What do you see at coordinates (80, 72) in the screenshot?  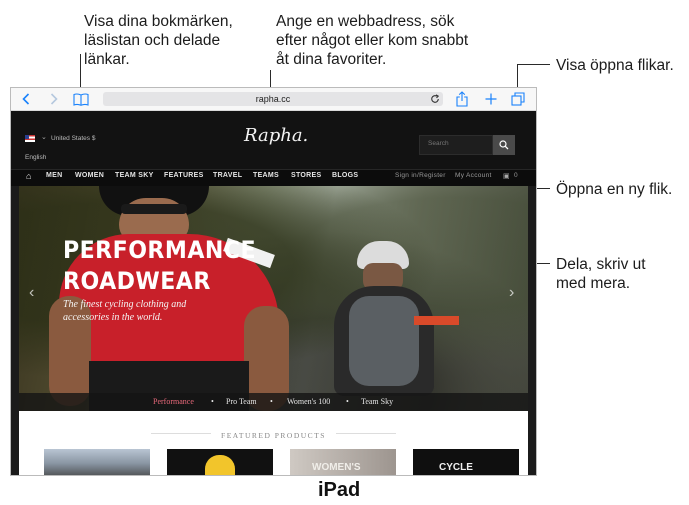 I see `leader-bookmarks` at bounding box center [80, 72].